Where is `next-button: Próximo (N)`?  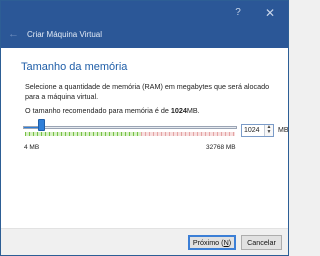 next-button: Próximo (N) is located at coordinates (212, 242).